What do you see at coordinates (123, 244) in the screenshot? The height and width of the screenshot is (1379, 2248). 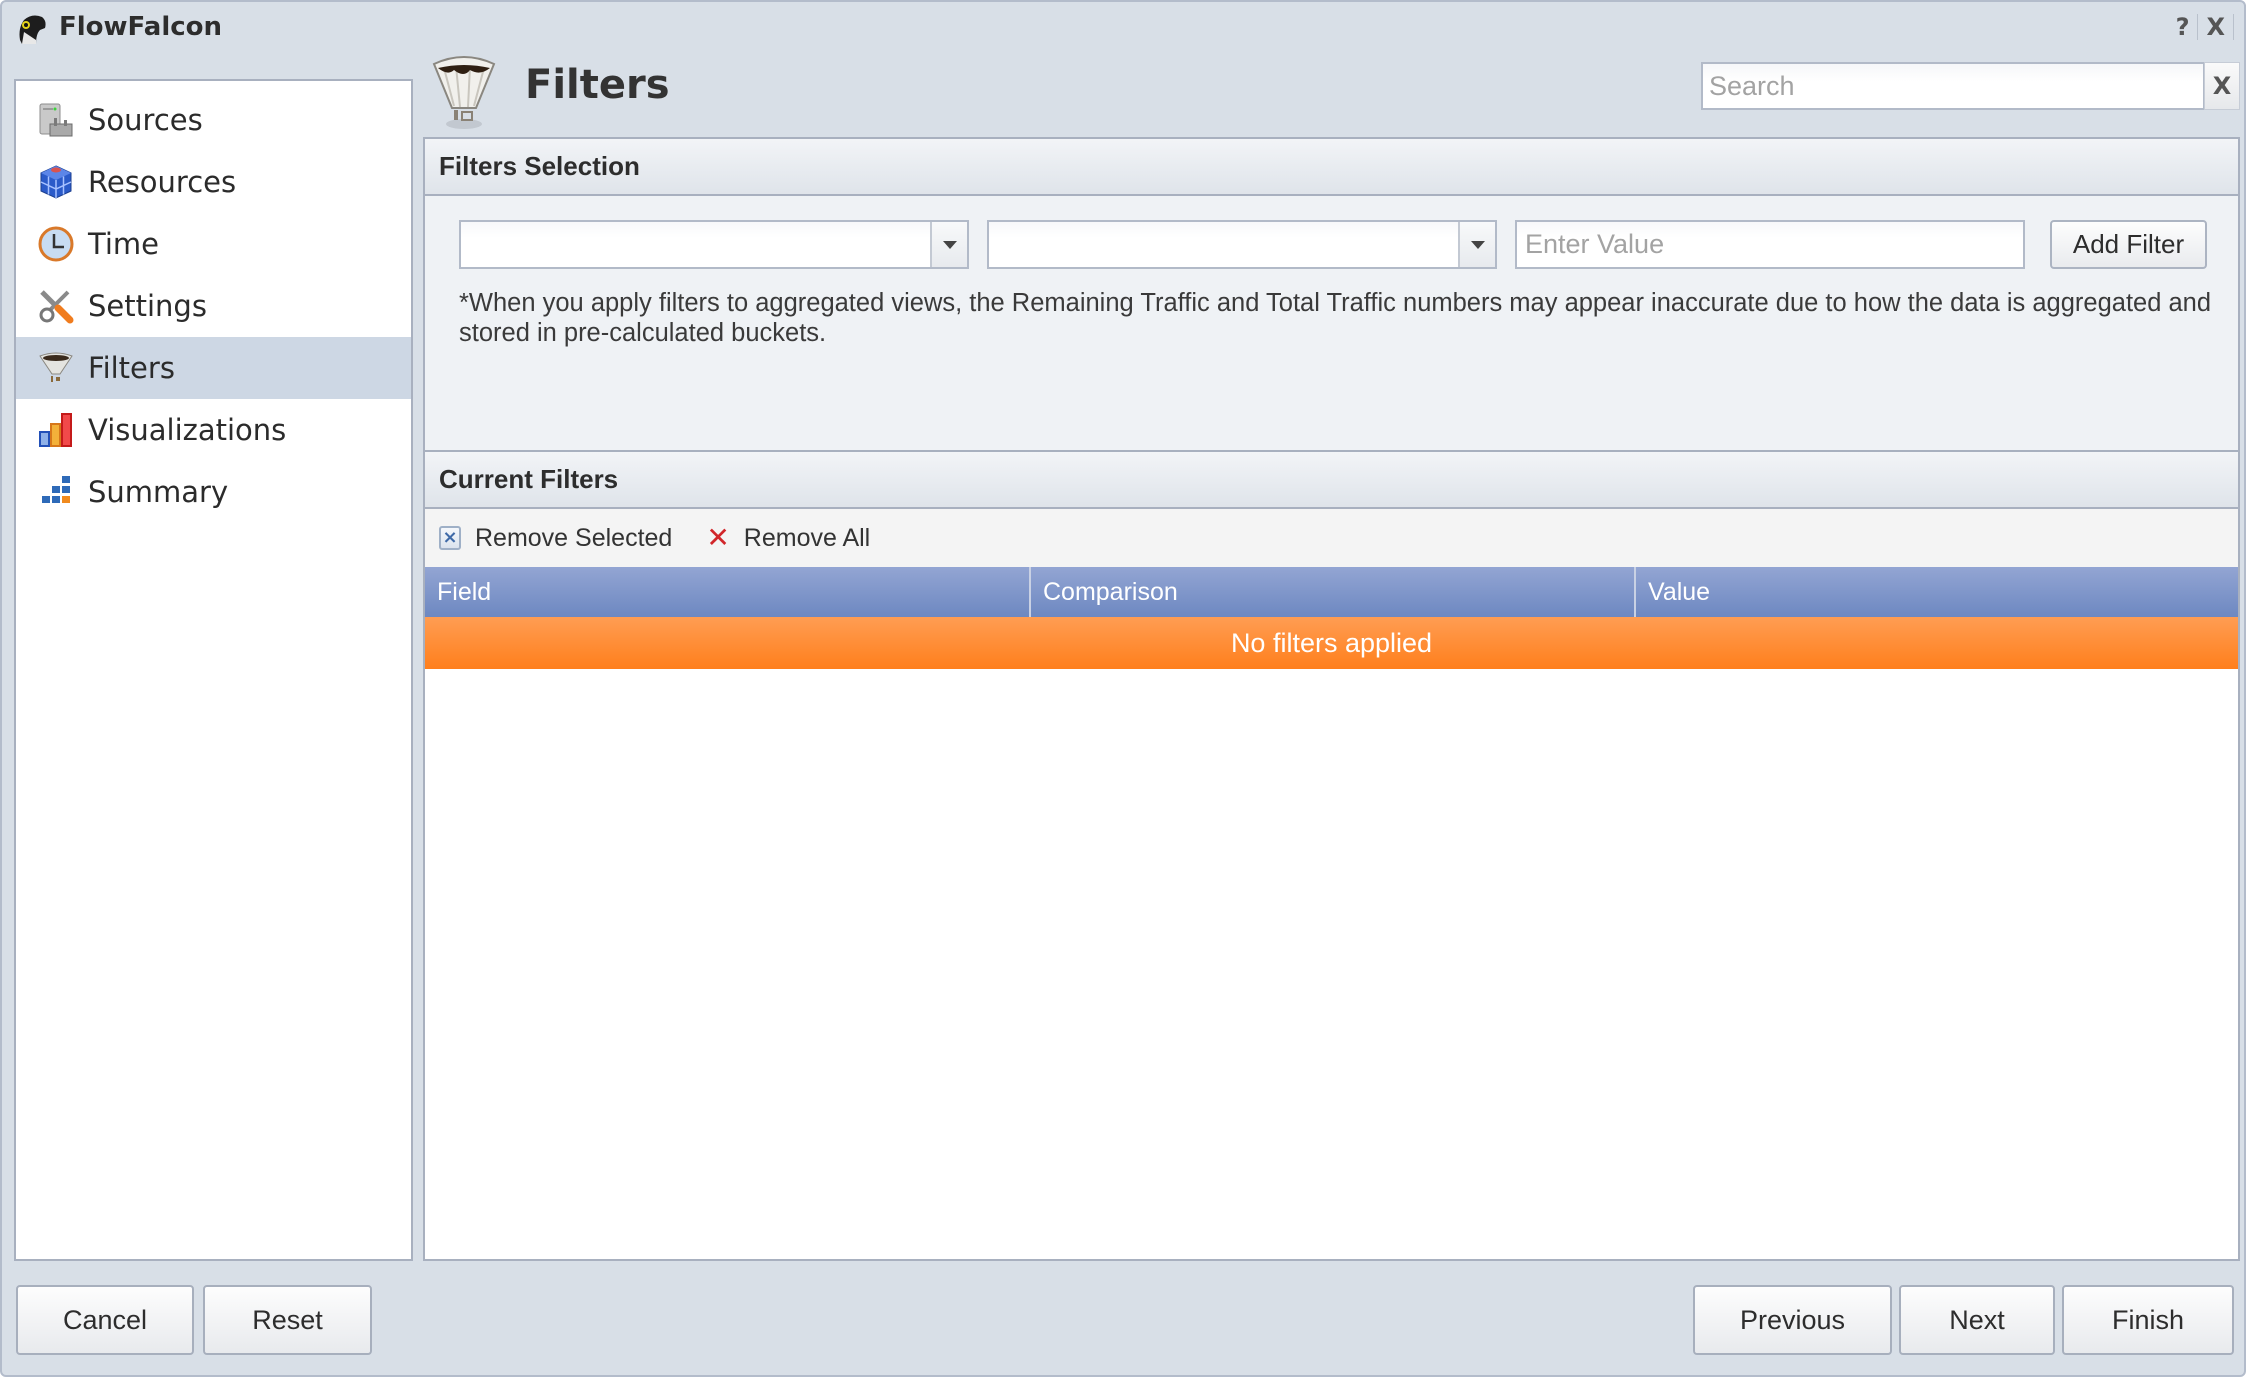 I see `sidebar-item-label: Time` at bounding box center [123, 244].